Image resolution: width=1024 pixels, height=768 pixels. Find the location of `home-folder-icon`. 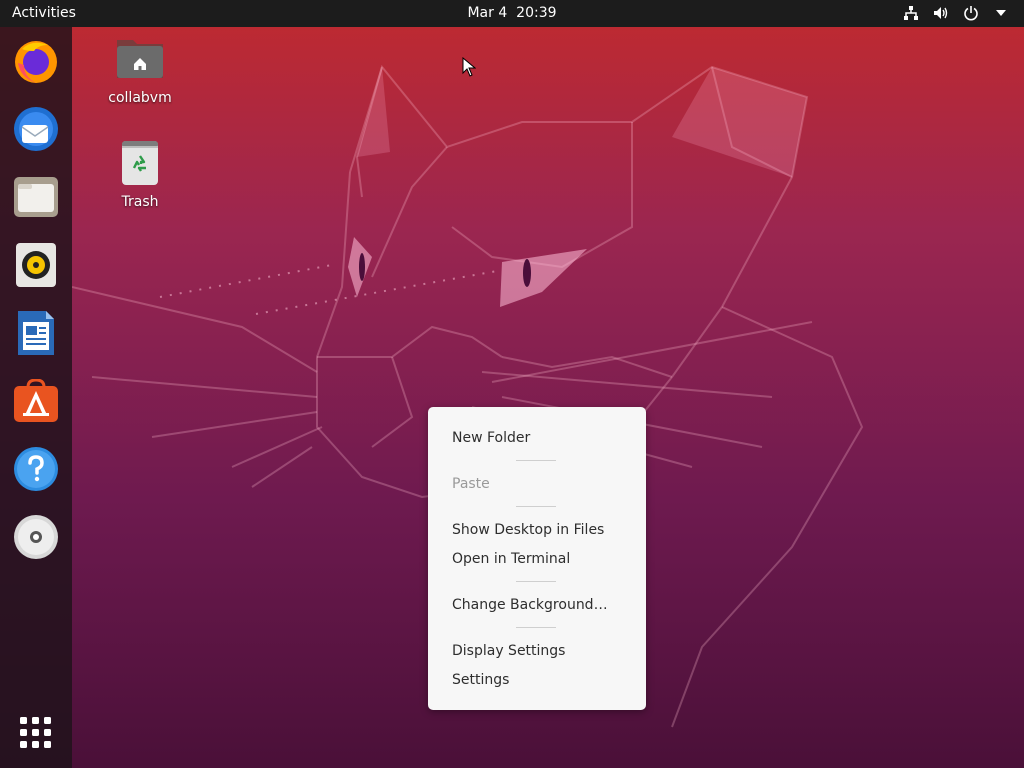

home-folder-icon is located at coordinates (140, 62).